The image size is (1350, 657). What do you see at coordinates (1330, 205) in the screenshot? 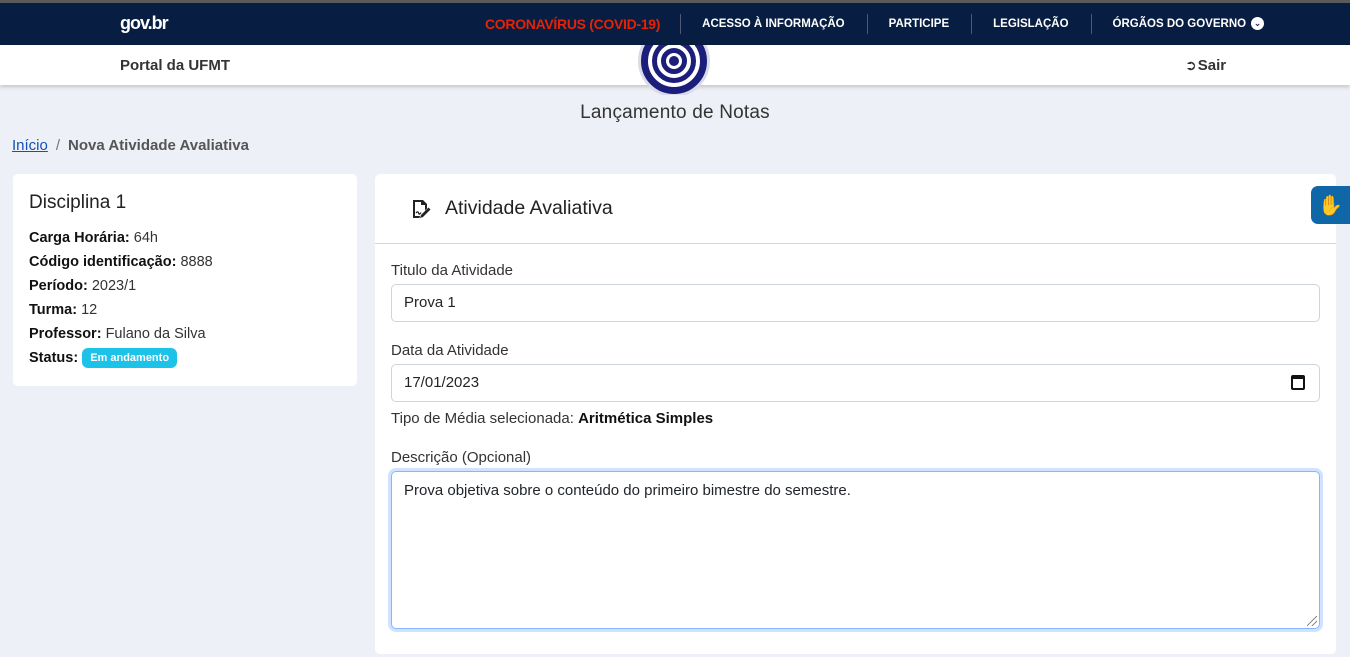
I see `sign-language-icon: ✋` at bounding box center [1330, 205].